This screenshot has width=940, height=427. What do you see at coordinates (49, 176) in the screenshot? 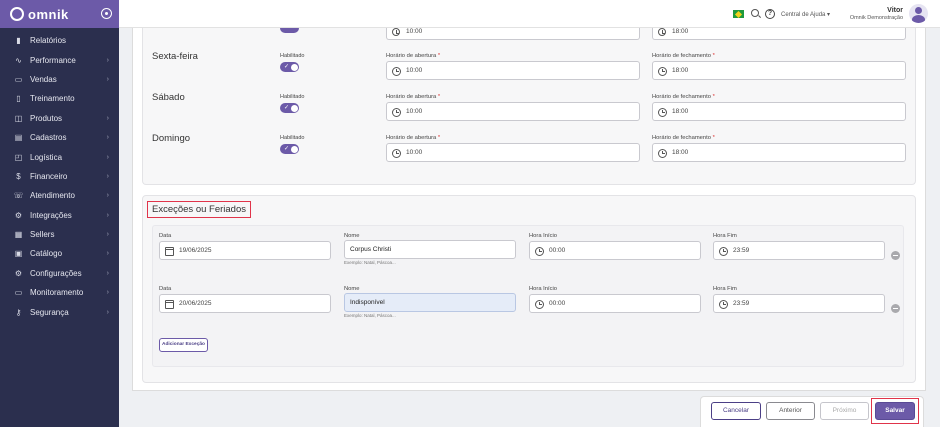
I see `sidebar-item-label: Financeiro` at bounding box center [49, 176].